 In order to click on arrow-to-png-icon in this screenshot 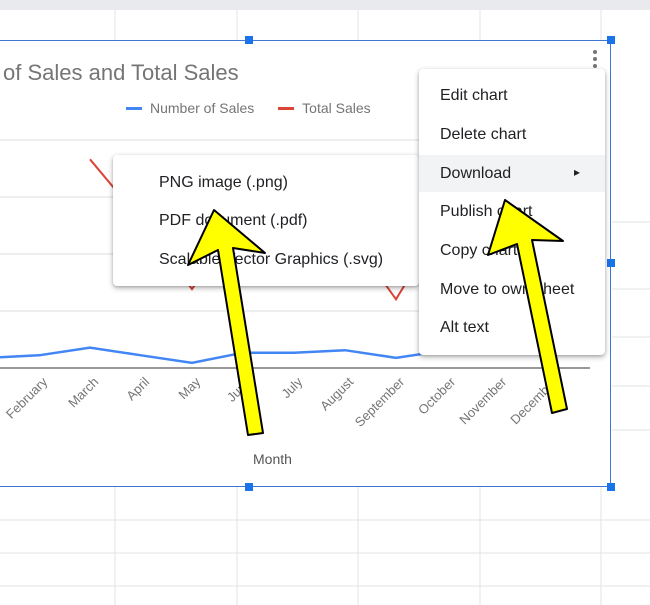, I will do `click(226, 322)`.